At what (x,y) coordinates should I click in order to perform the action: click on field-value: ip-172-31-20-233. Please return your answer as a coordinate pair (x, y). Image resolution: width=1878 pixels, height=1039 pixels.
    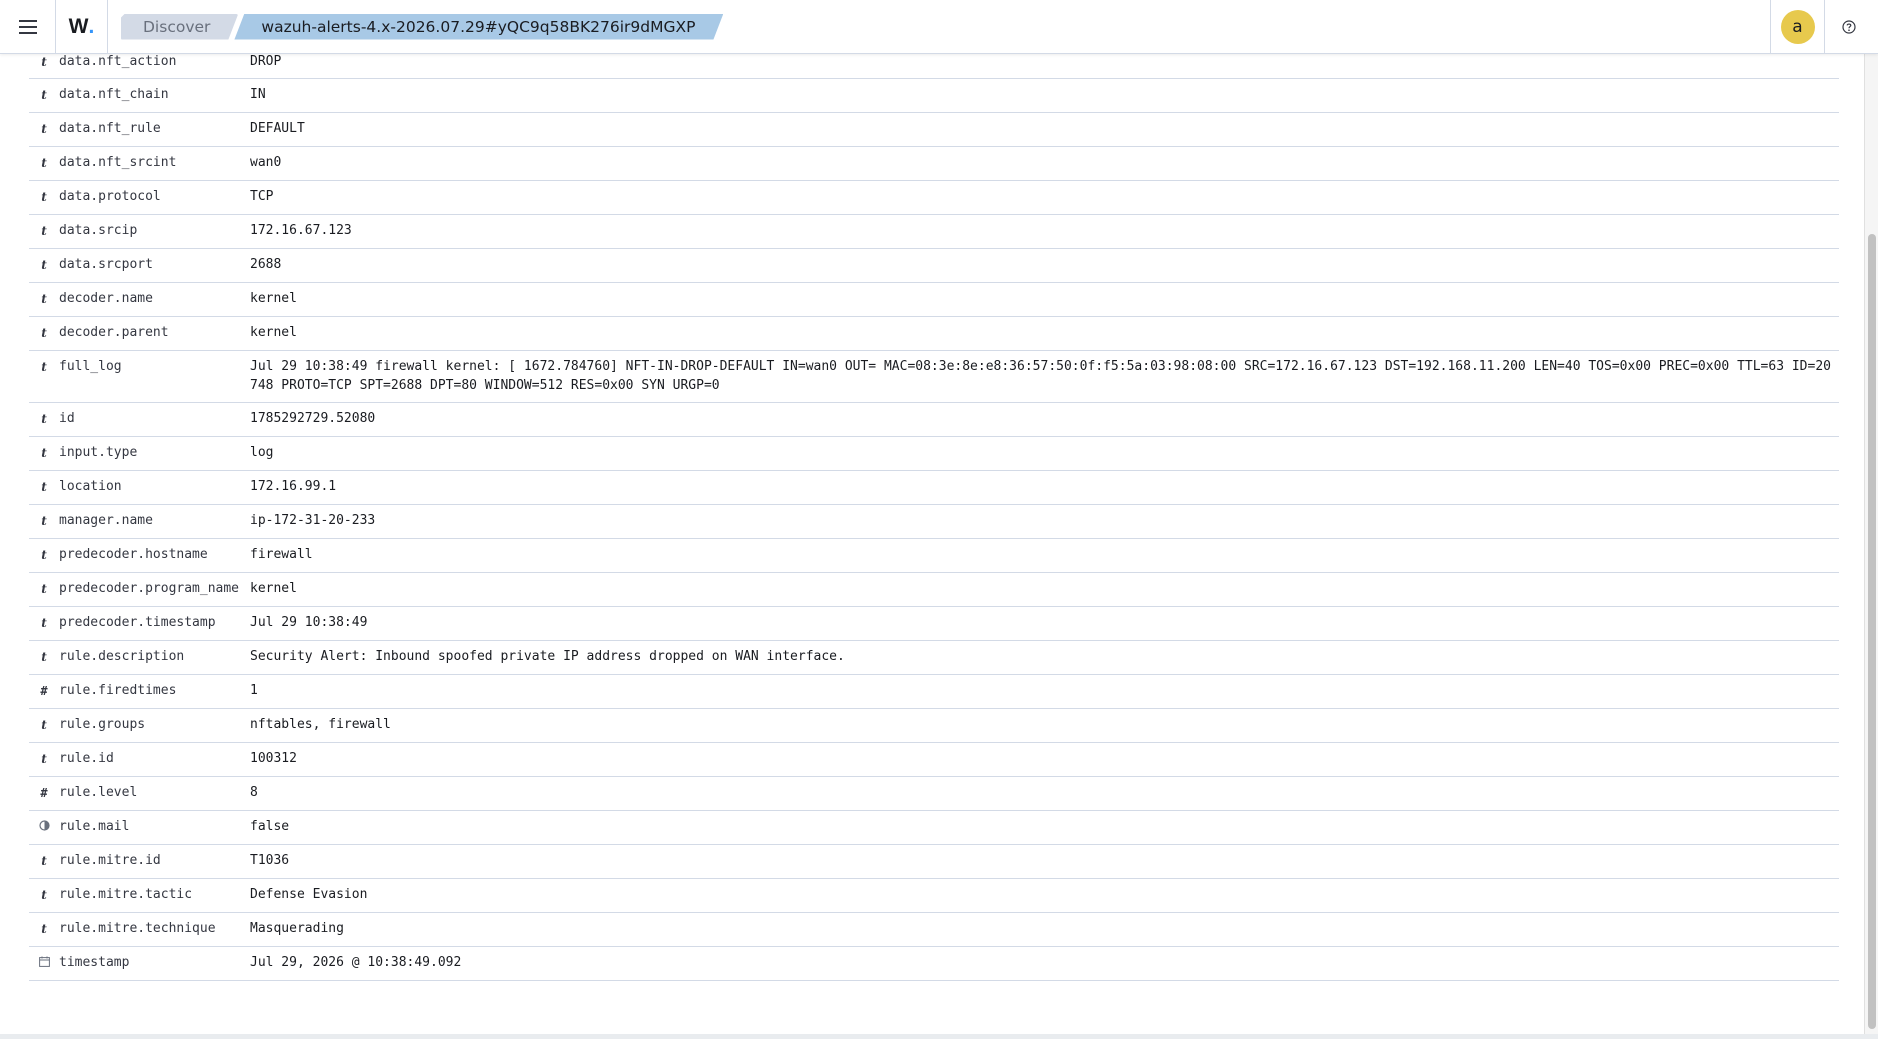
    Looking at the image, I should click on (313, 520).